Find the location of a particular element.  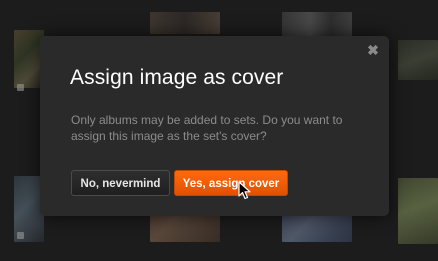

cancel-button: No, nevermind is located at coordinates (120, 183).